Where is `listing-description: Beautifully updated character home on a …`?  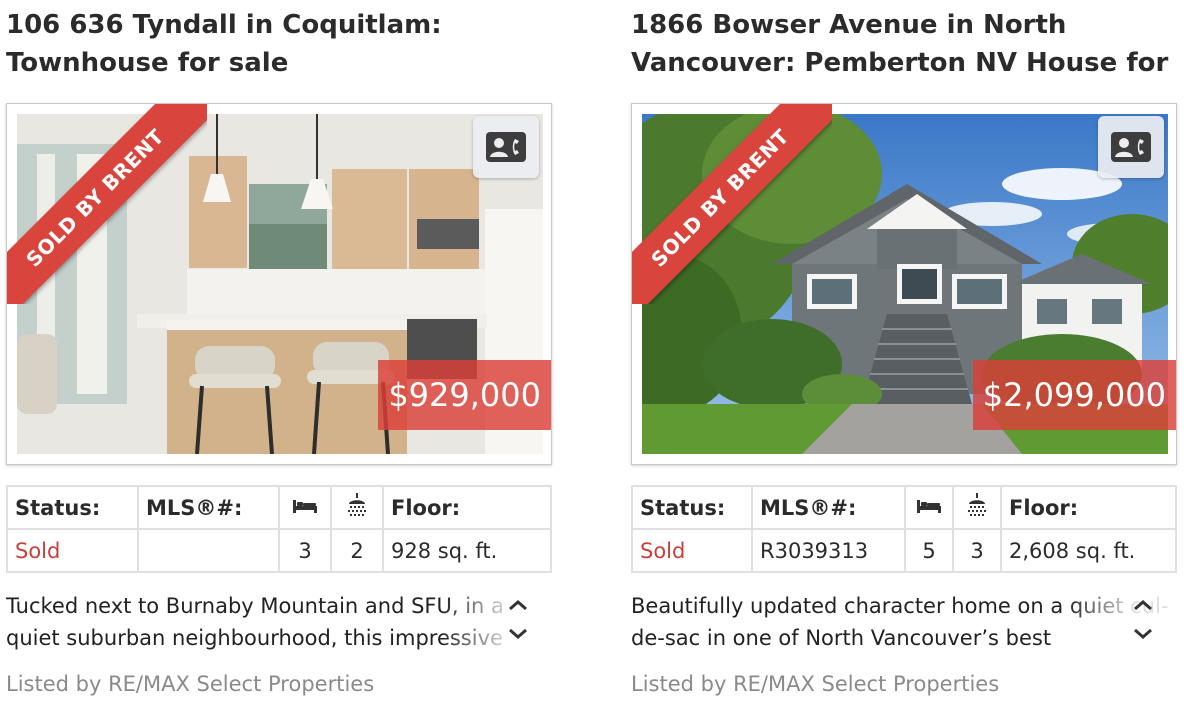 listing-description: Beautifully updated character home on a … is located at coordinates (900, 622).